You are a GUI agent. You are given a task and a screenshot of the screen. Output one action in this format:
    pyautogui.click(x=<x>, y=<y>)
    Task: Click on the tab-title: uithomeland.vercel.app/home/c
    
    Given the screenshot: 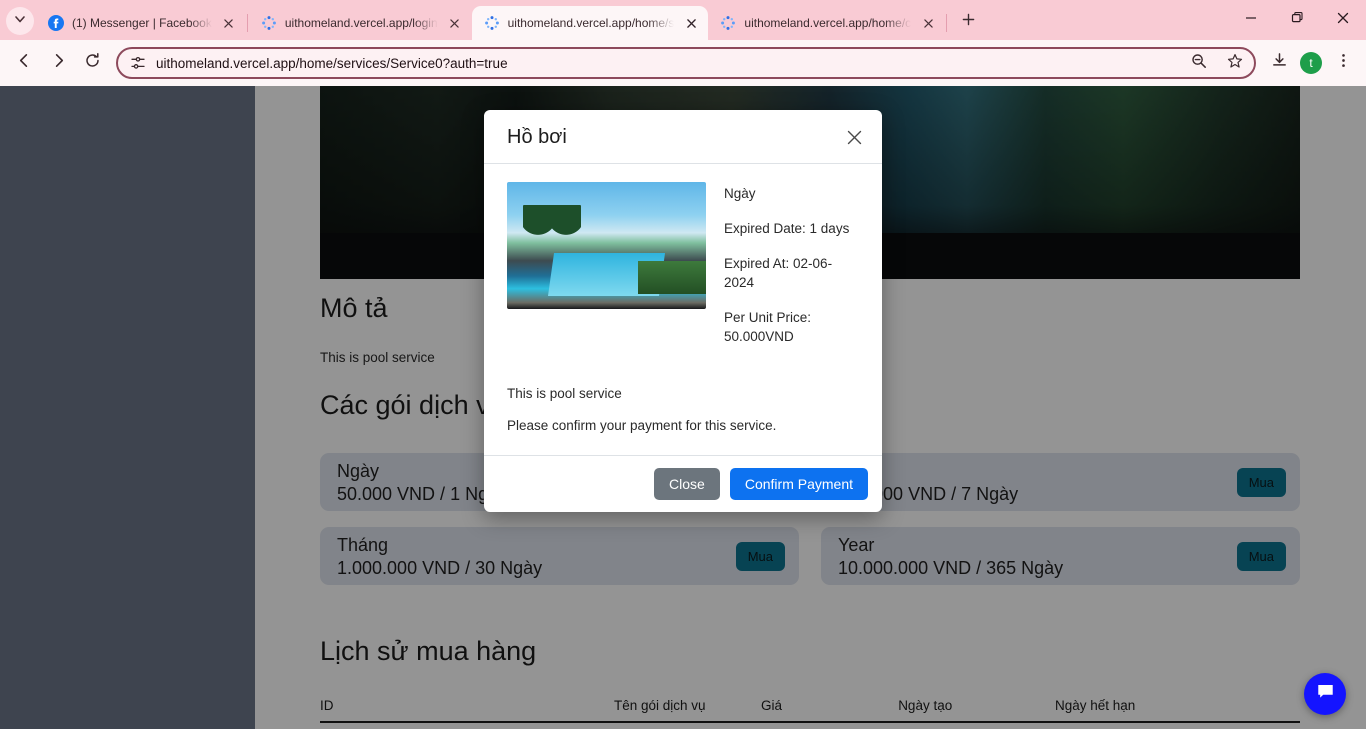 What is the action you would take?
    pyautogui.click(x=828, y=23)
    